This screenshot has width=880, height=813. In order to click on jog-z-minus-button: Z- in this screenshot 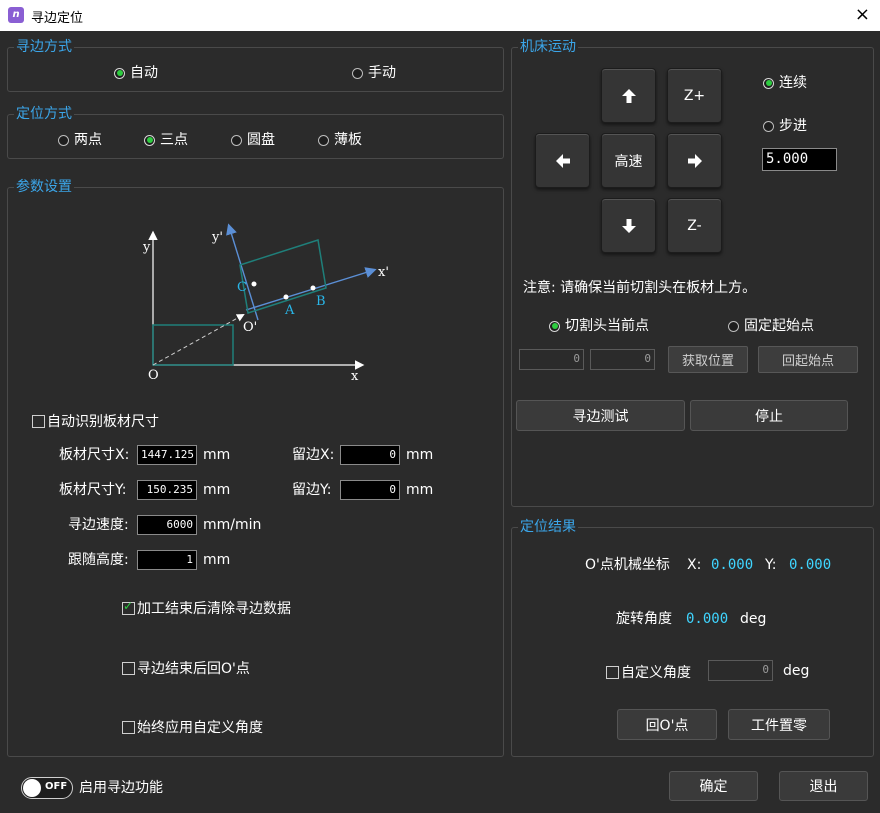, I will do `click(694, 225)`.